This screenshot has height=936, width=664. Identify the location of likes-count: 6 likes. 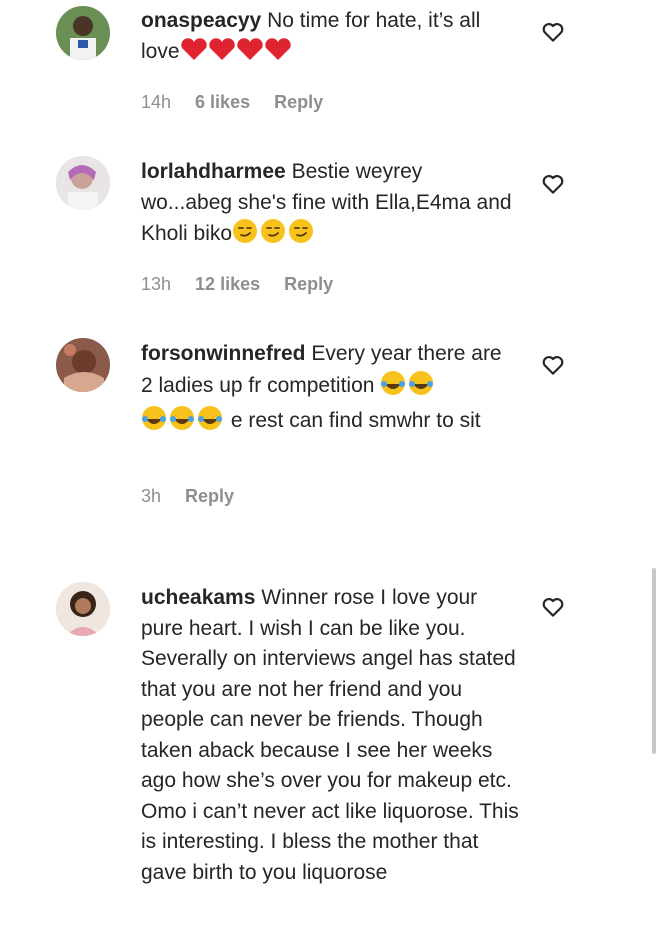
(222, 102).